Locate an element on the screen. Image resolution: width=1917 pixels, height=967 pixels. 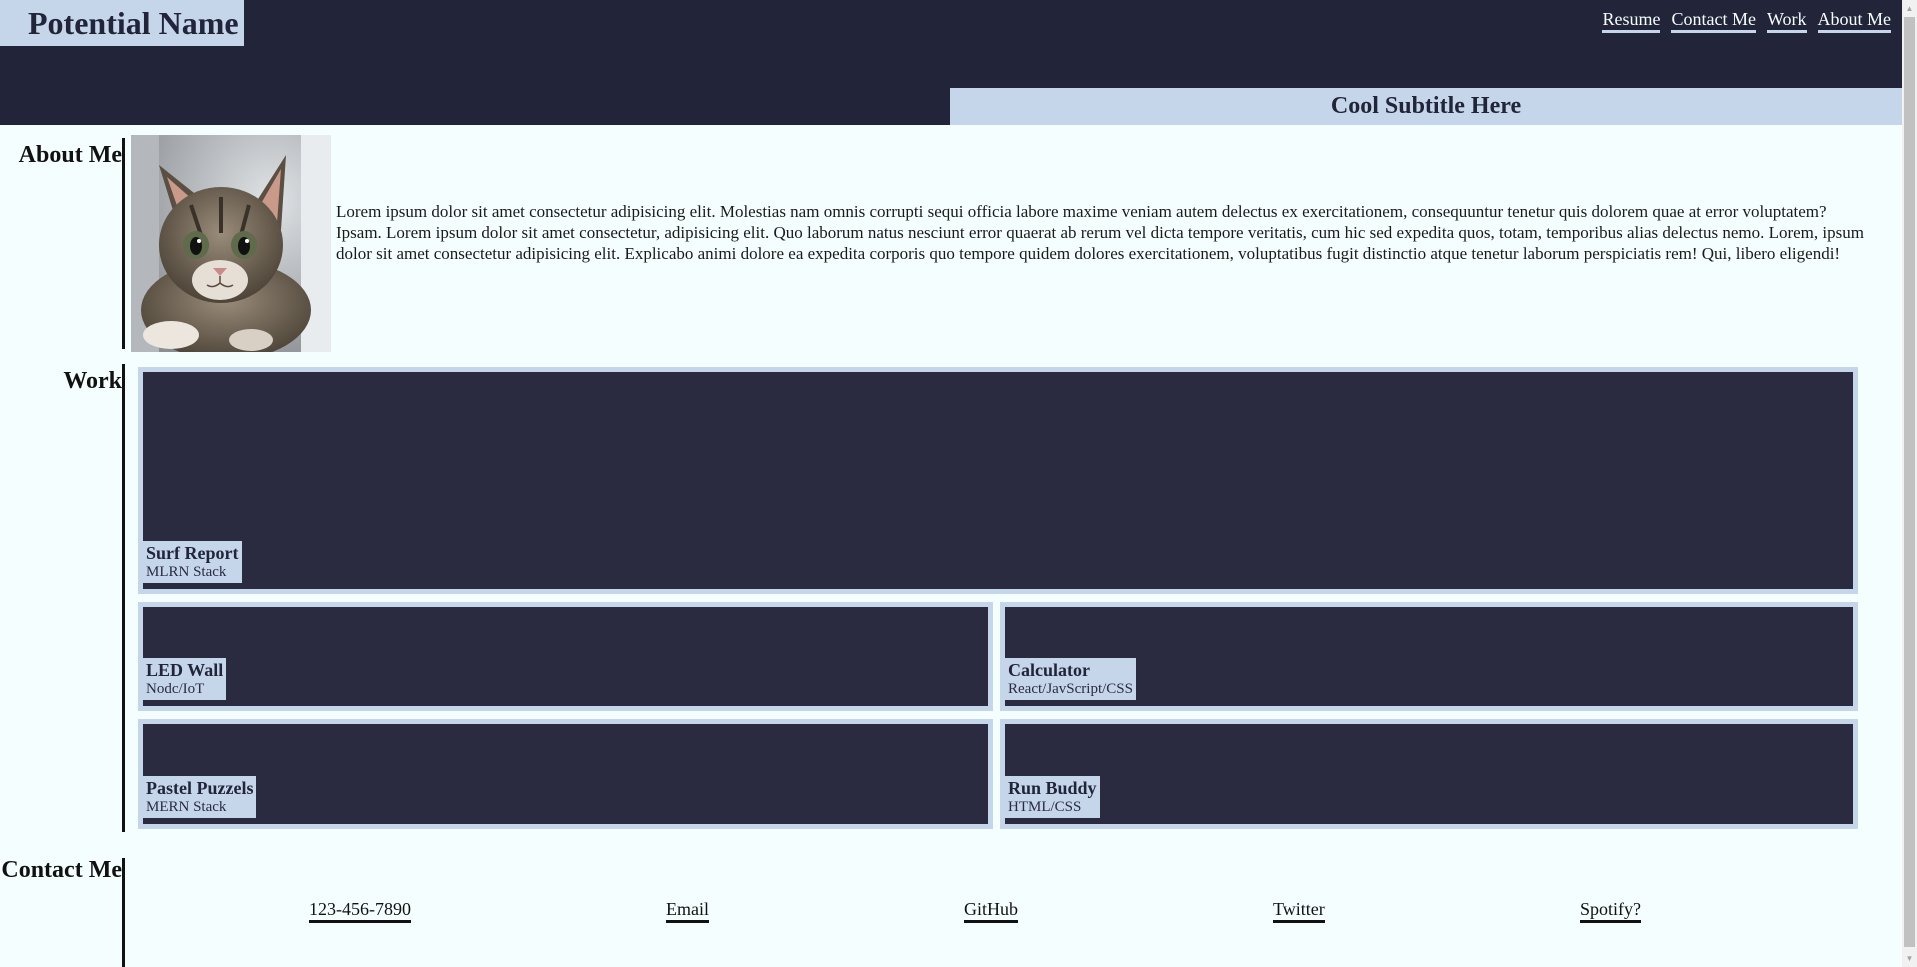
project-title: Calculator is located at coordinates (1049, 670).